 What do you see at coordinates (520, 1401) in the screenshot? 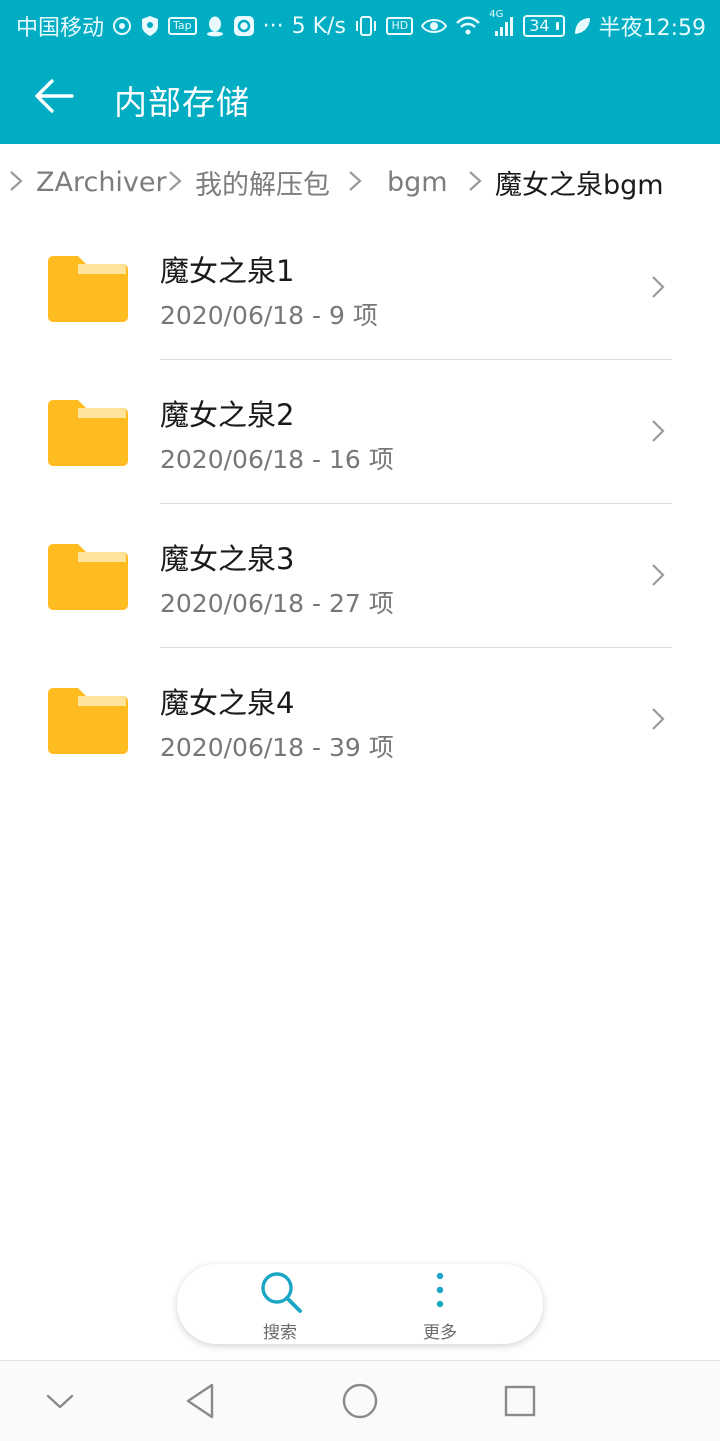
I see `recents-square-icon` at bounding box center [520, 1401].